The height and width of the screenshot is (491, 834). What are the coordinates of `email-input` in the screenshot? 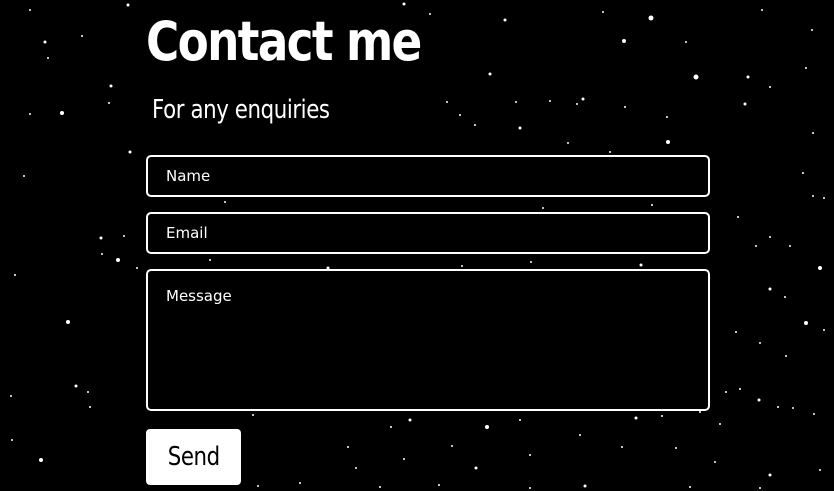 It's located at (428, 233).